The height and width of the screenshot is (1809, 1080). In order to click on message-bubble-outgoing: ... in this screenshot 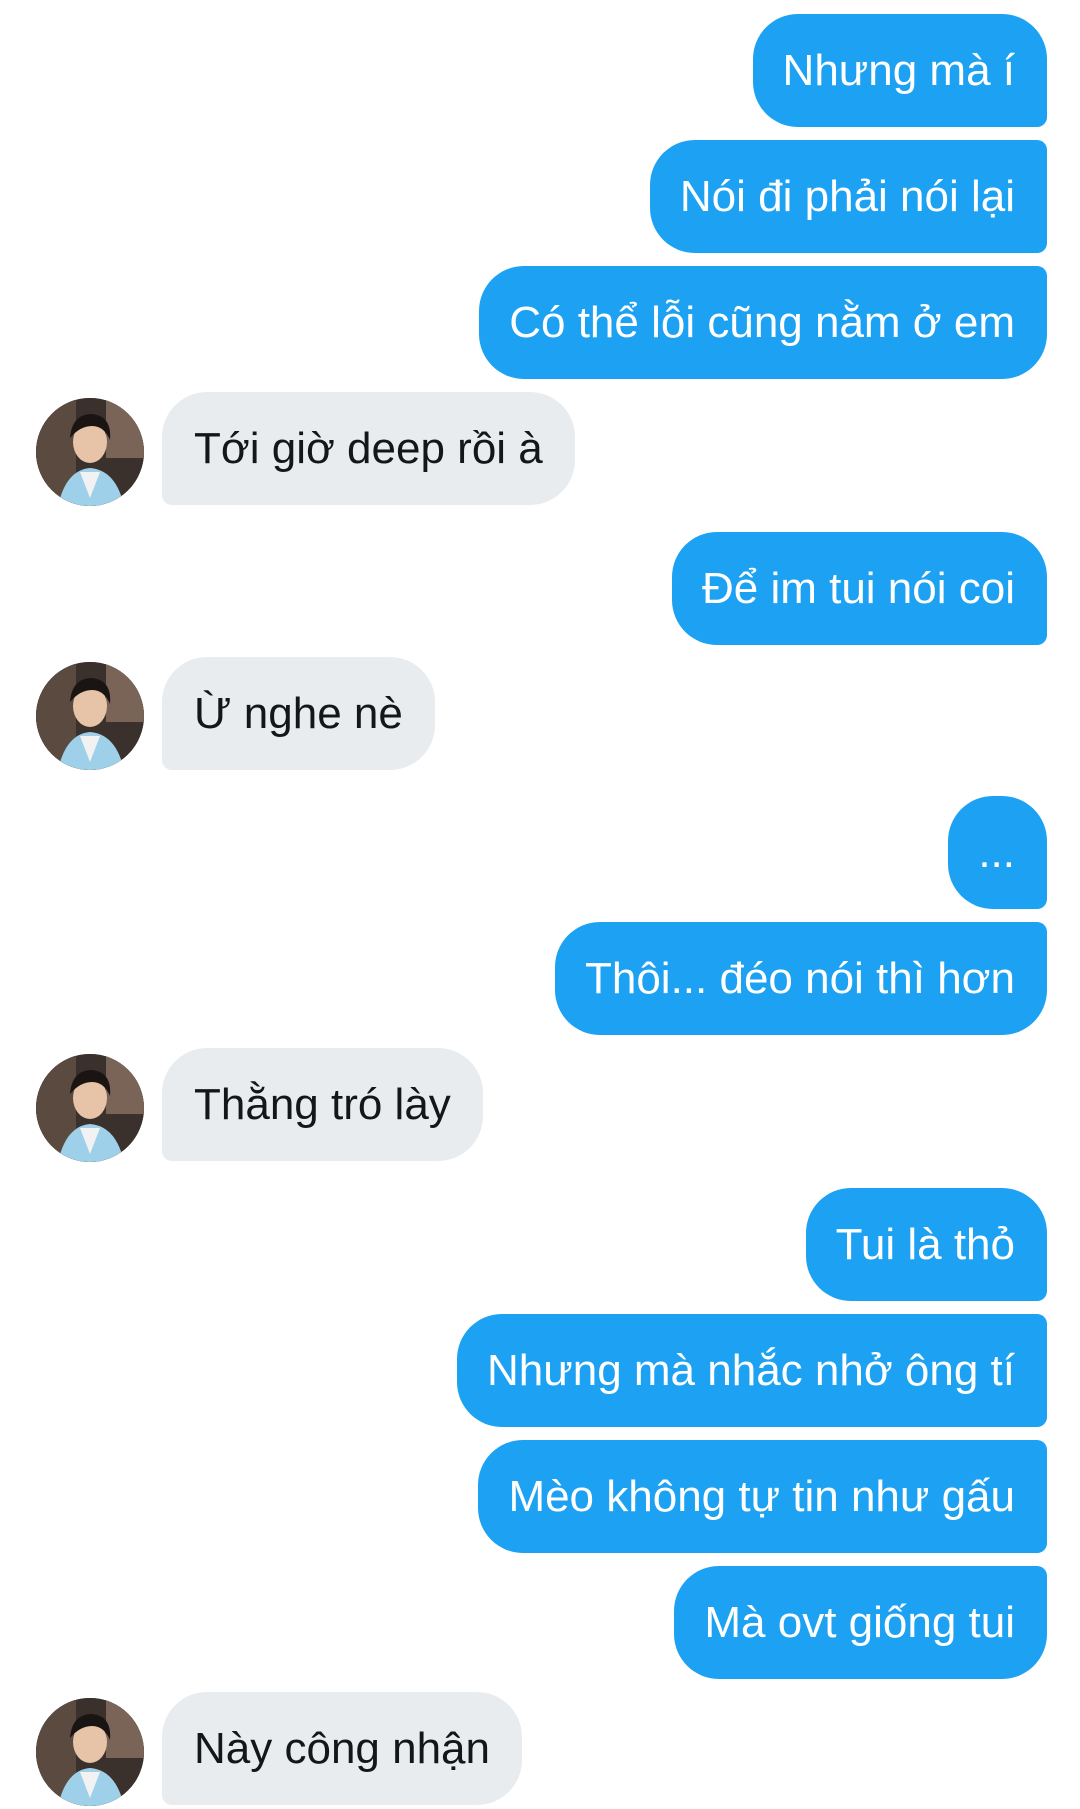, I will do `click(997, 852)`.